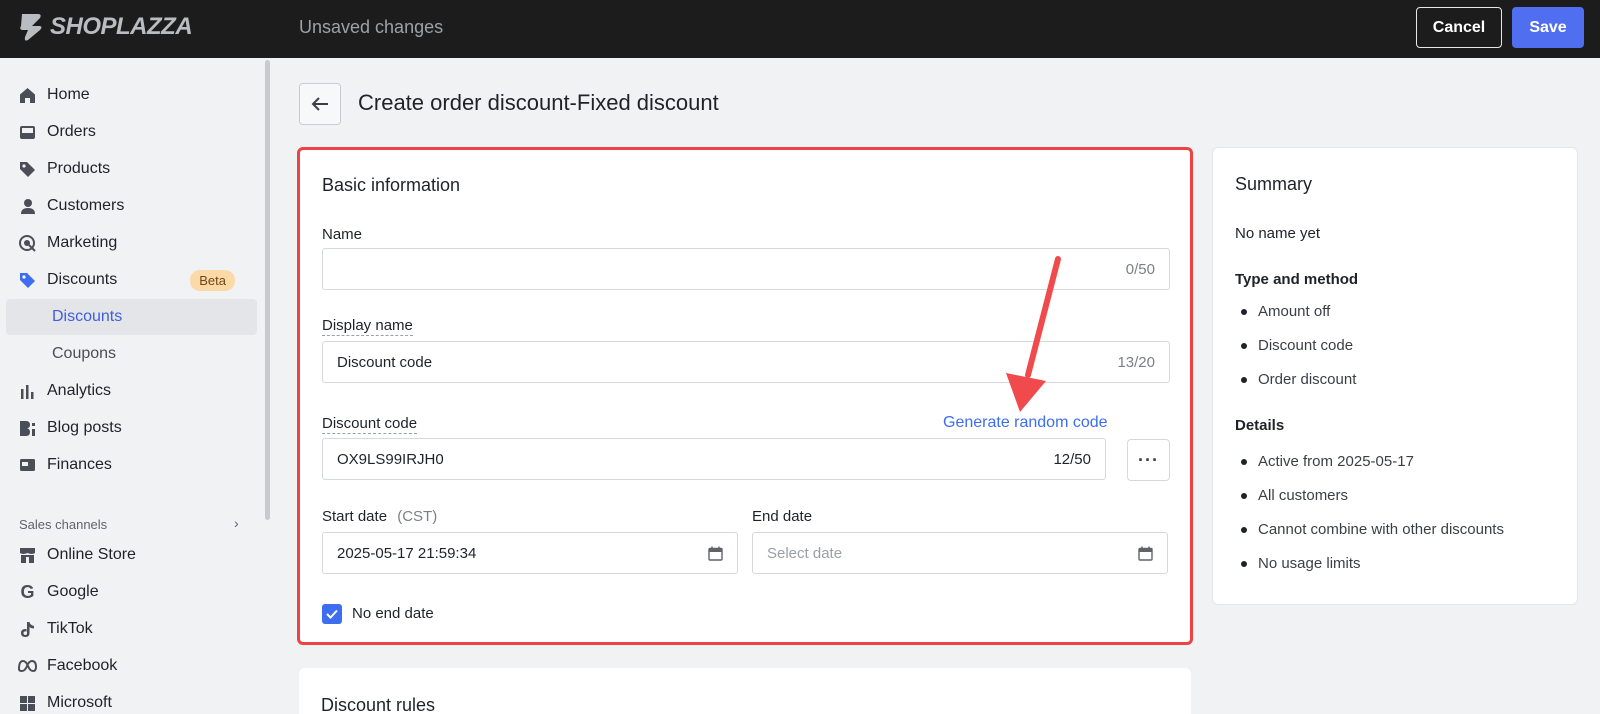  What do you see at coordinates (27, 280) in the screenshot?
I see `discount-tag-icon` at bounding box center [27, 280].